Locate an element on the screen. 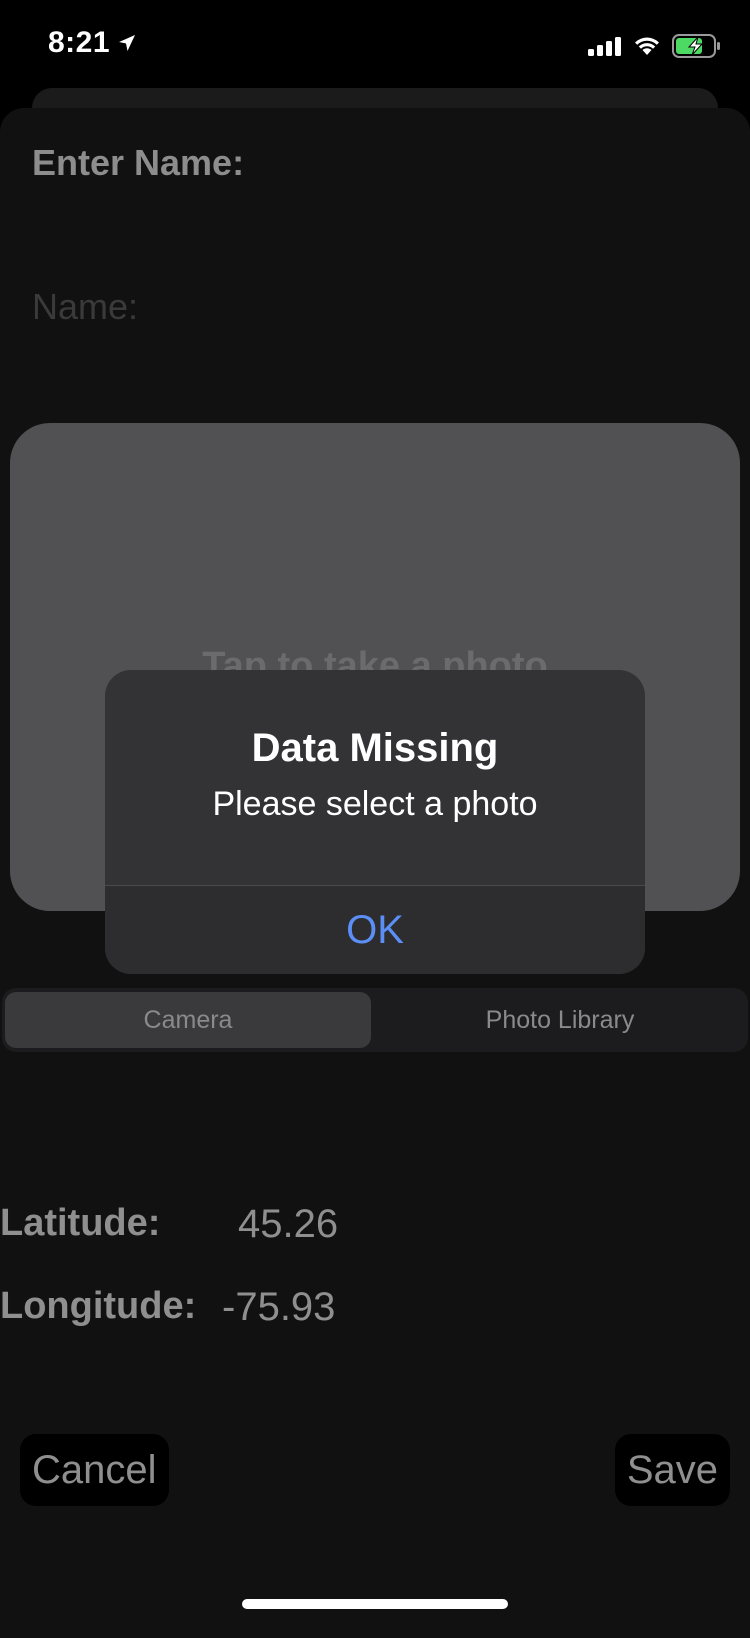 The width and height of the screenshot is (750, 1638). latitude-value: 45.26 is located at coordinates (288, 1224).